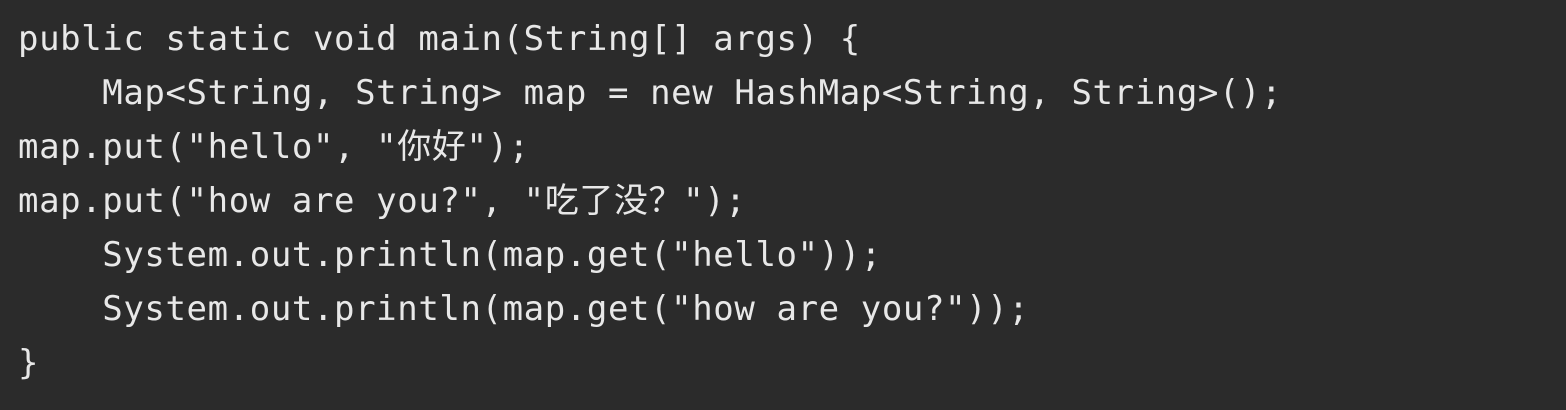 The height and width of the screenshot is (410, 1566). I want to click on code-line: public static void main(String[] args) {, so click(439, 39).